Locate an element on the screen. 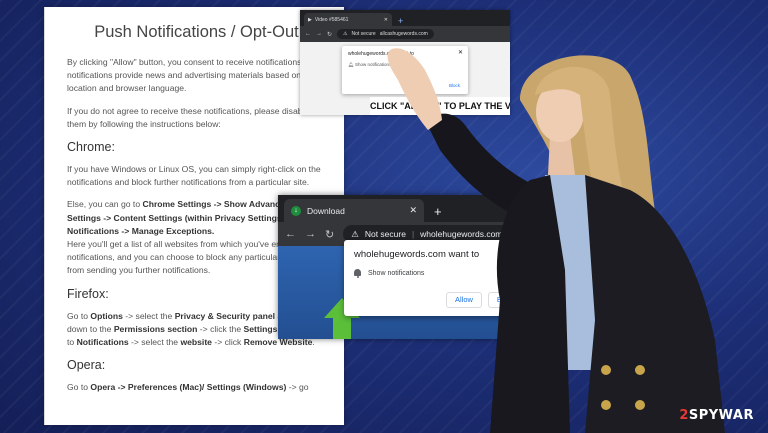 This screenshot has width=768, height=433. close-icon: ✕ is located at coordinates (386, 20).